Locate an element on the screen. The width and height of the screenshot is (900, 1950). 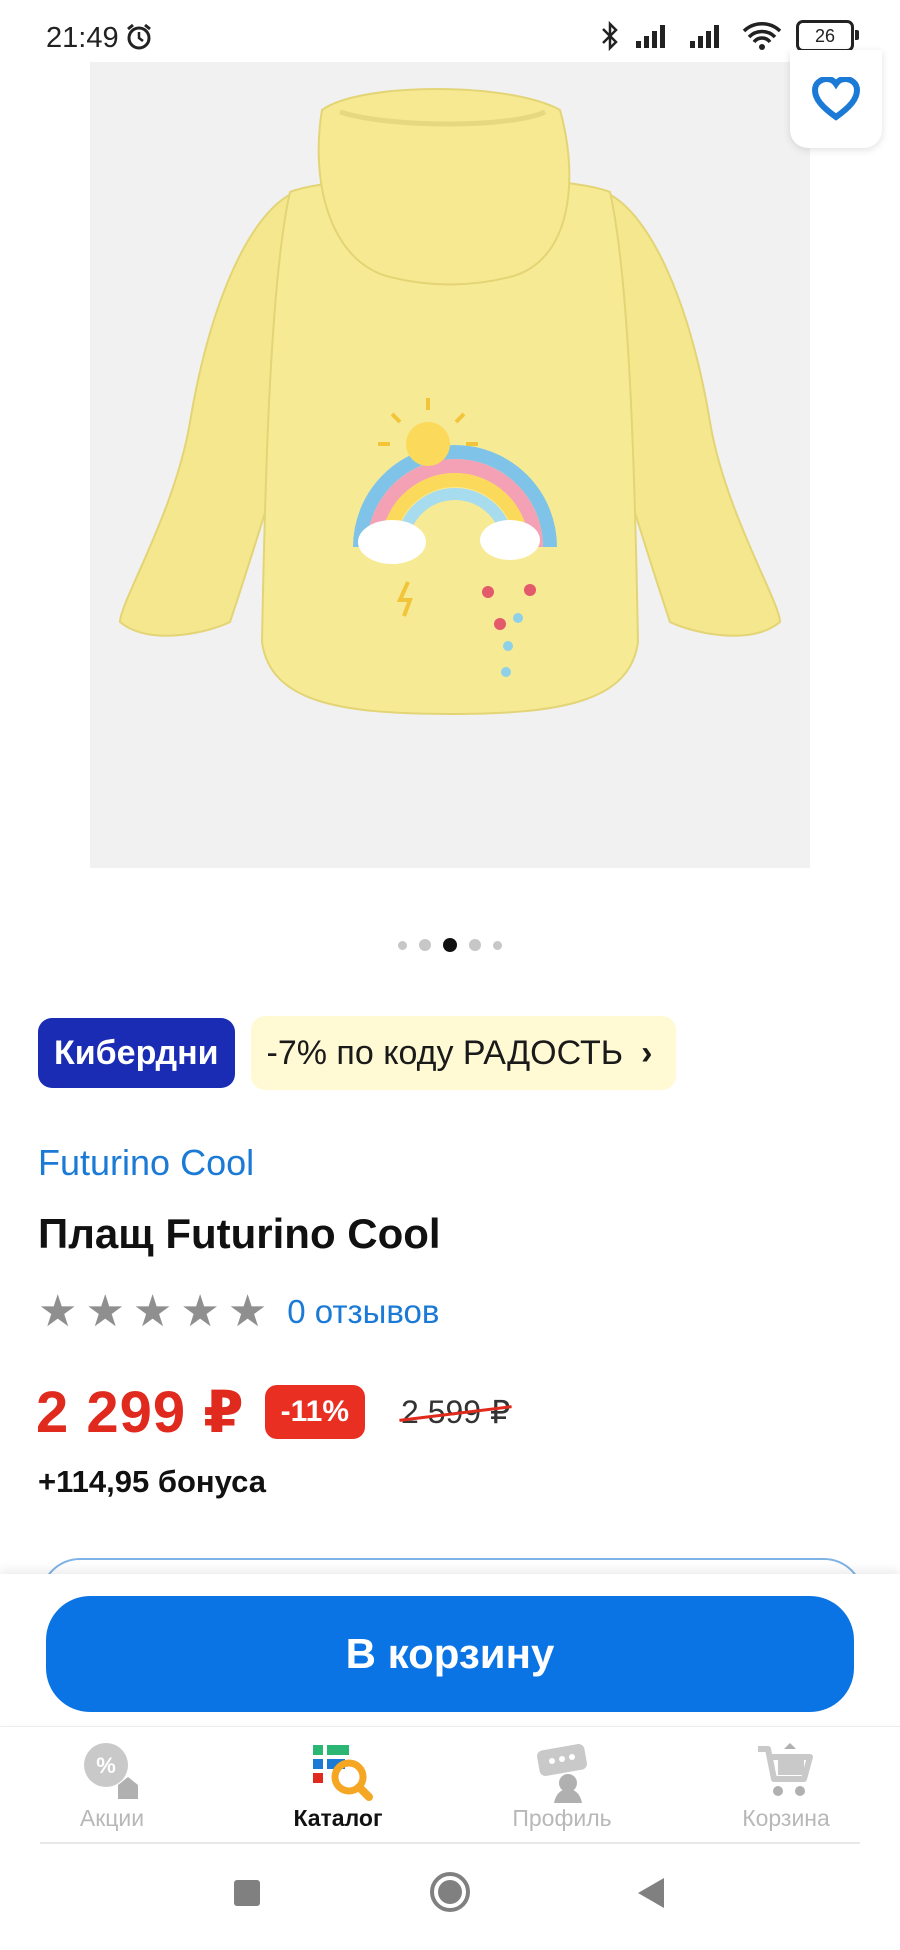
product-title: Плащ Futurino Cool is located at coordinates (239, 1233).